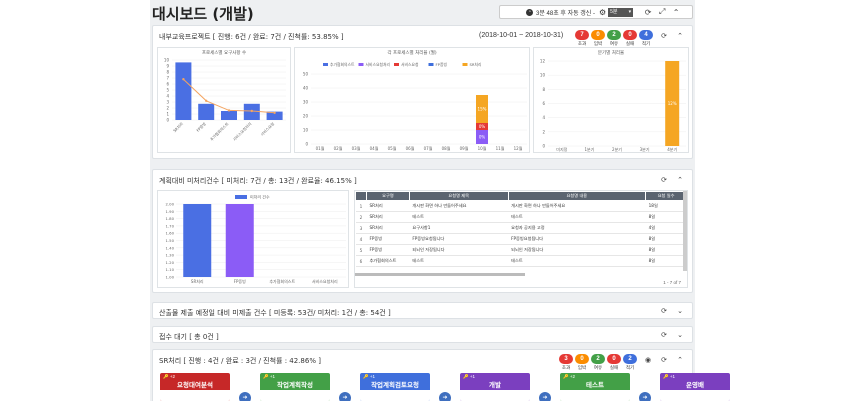  Describe the element at coordinates (582, 367) in the screenshot. I see `badge-label: 임박` at that location.